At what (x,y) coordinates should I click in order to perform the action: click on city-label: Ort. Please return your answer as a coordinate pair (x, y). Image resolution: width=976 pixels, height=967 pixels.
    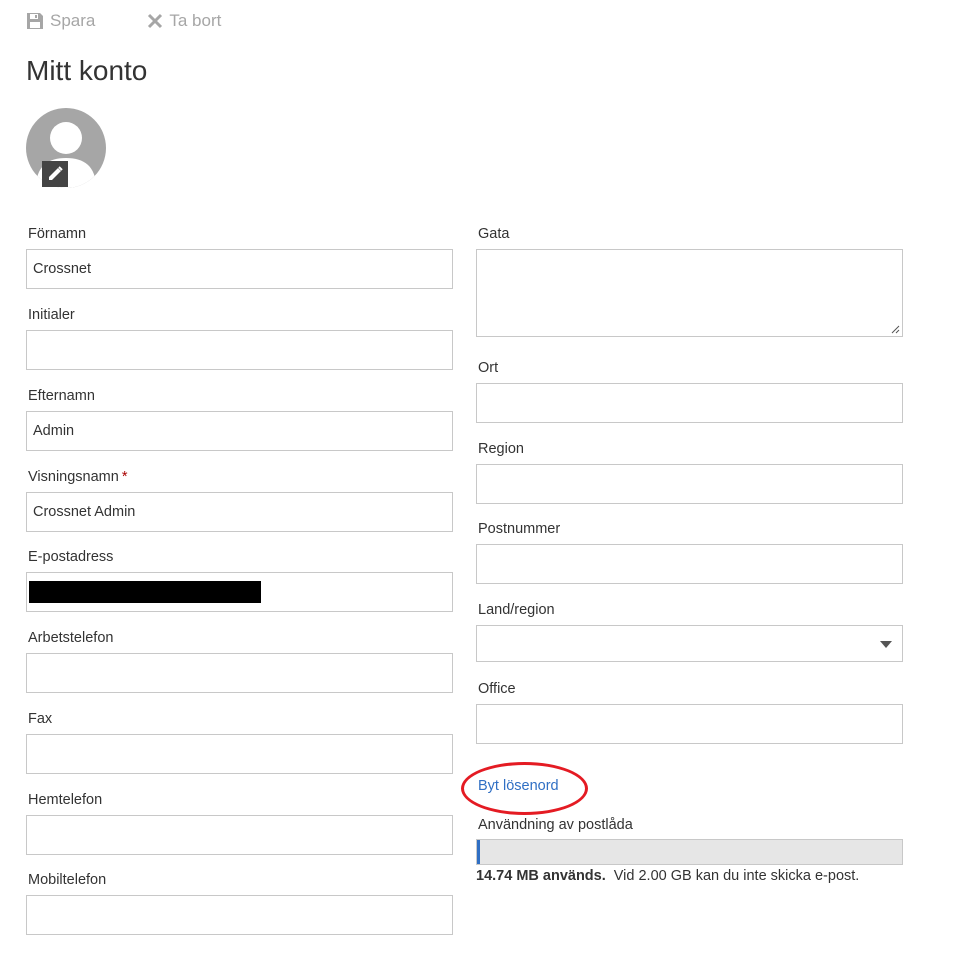
    Looking at the image, I should click on (488, 368).